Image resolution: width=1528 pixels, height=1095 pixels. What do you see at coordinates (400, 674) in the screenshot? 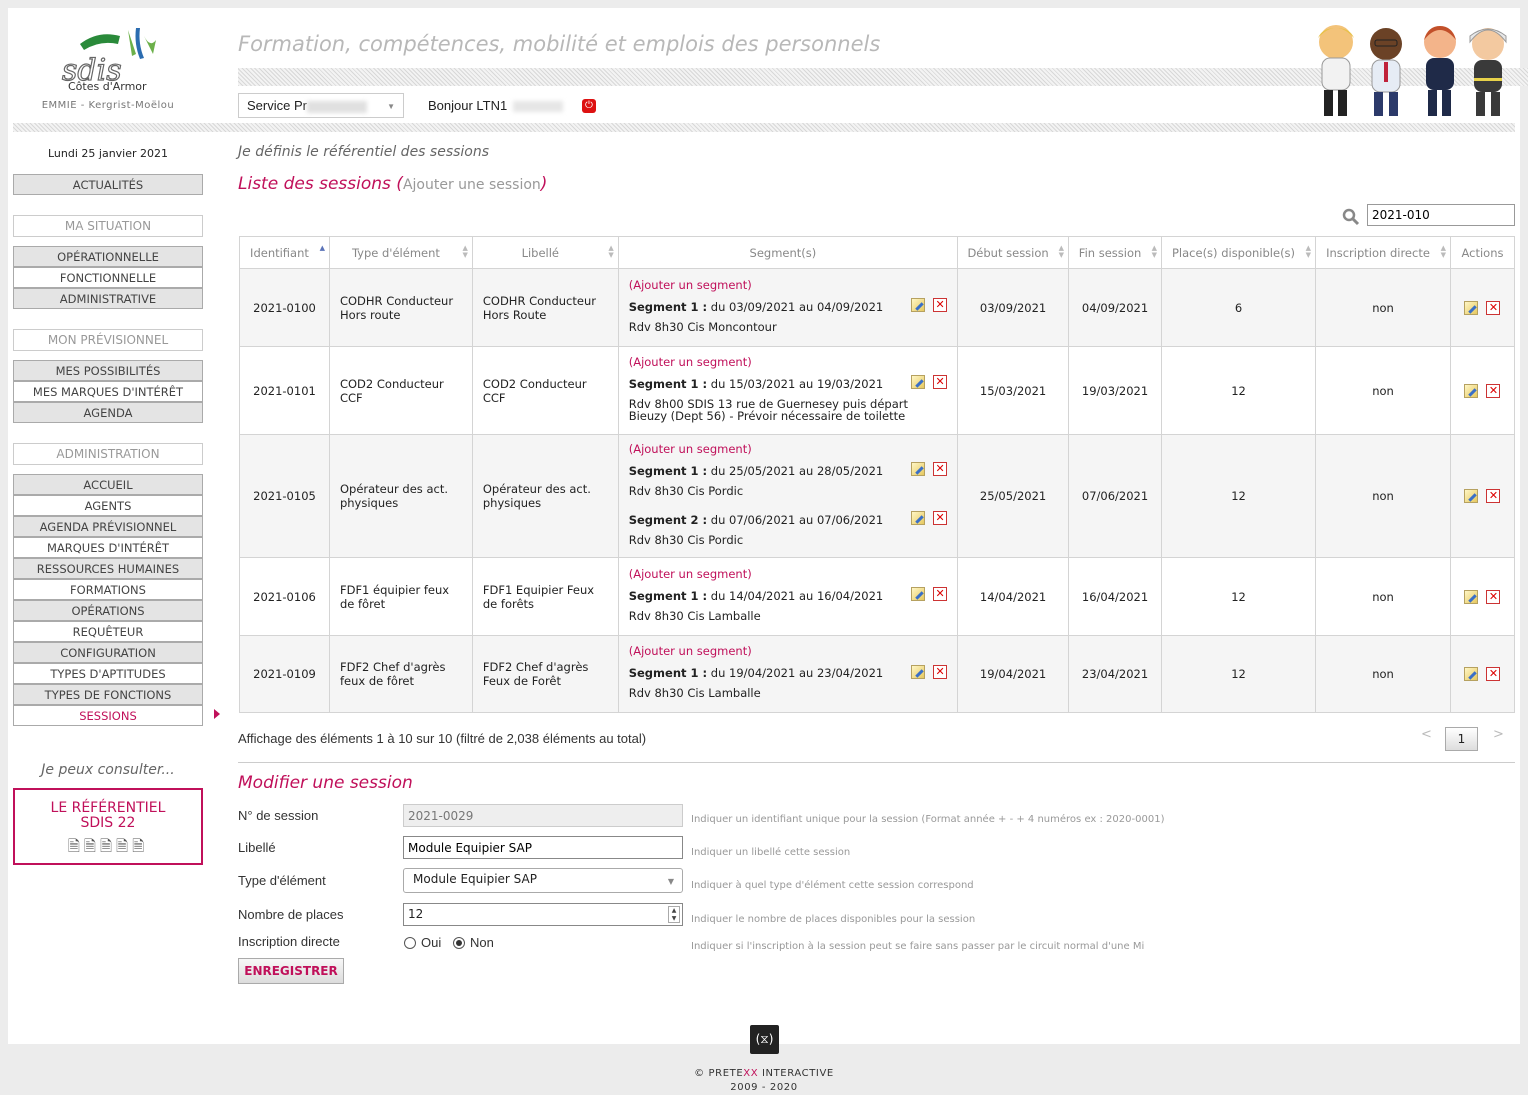
I see `cell-type: FDF2 Chef d'agrès feux de fôret` at bounding box center [400, 674].